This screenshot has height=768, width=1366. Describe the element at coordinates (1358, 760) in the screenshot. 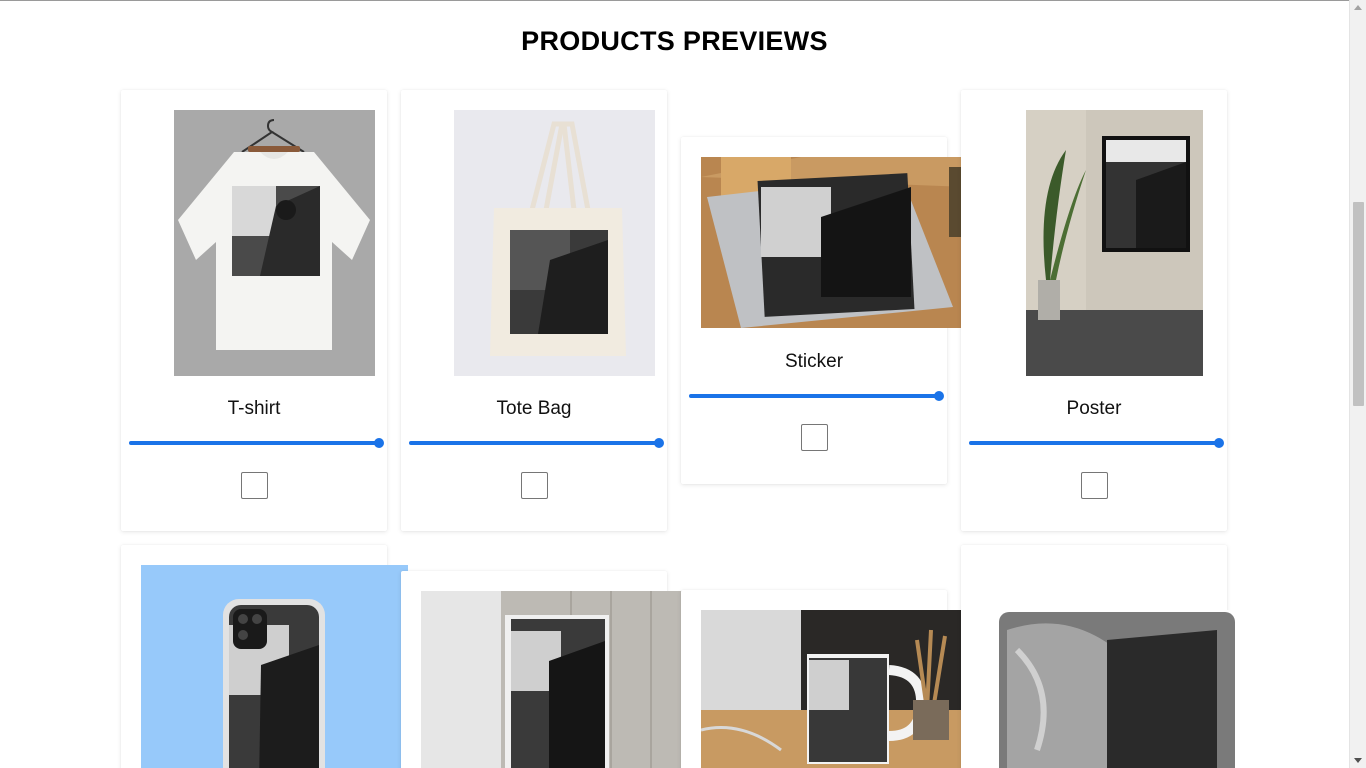

I see `scroll-down-icon` at that location.